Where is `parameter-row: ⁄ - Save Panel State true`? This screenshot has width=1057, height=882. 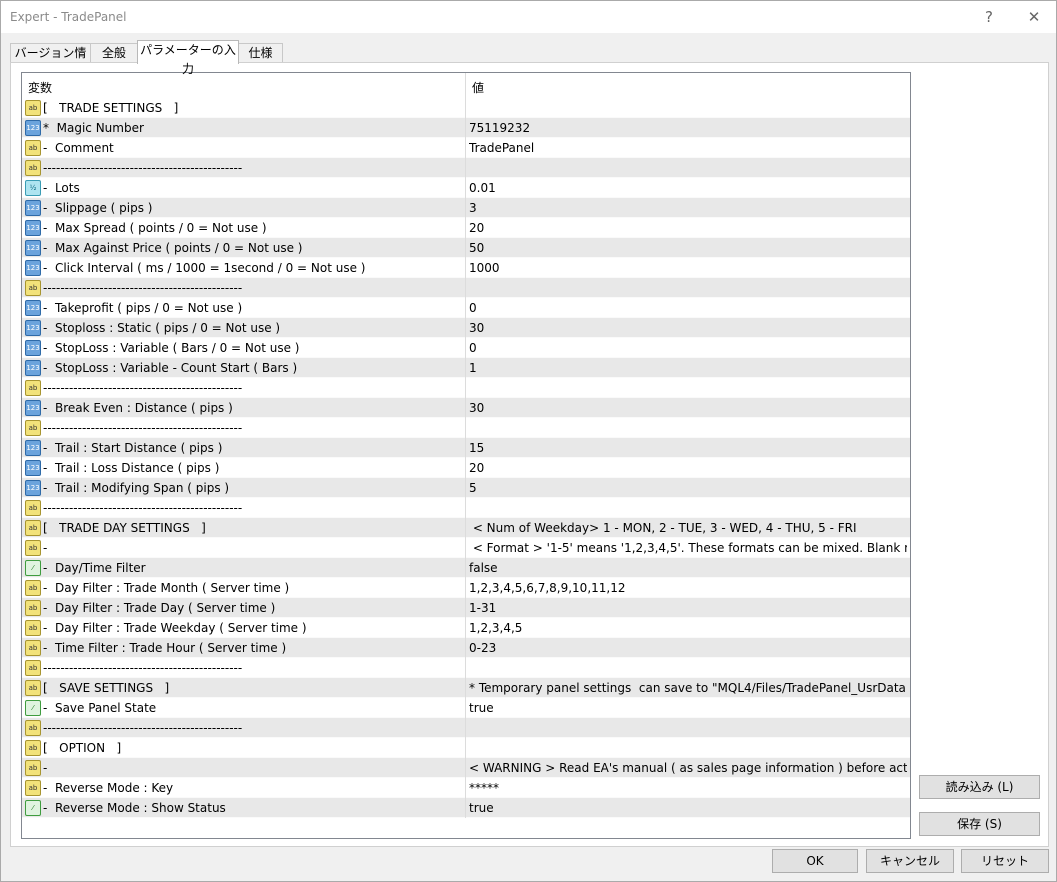 parameter-row: ⁄ - Save Panel State true is located at coordinates (466, 708).